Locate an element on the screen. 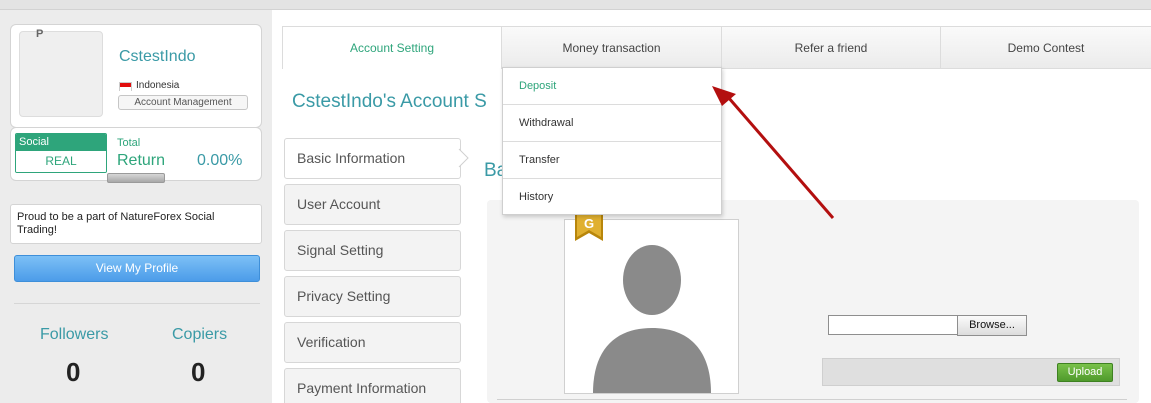  chevron-right-icon is located at coordinates (463, 158).